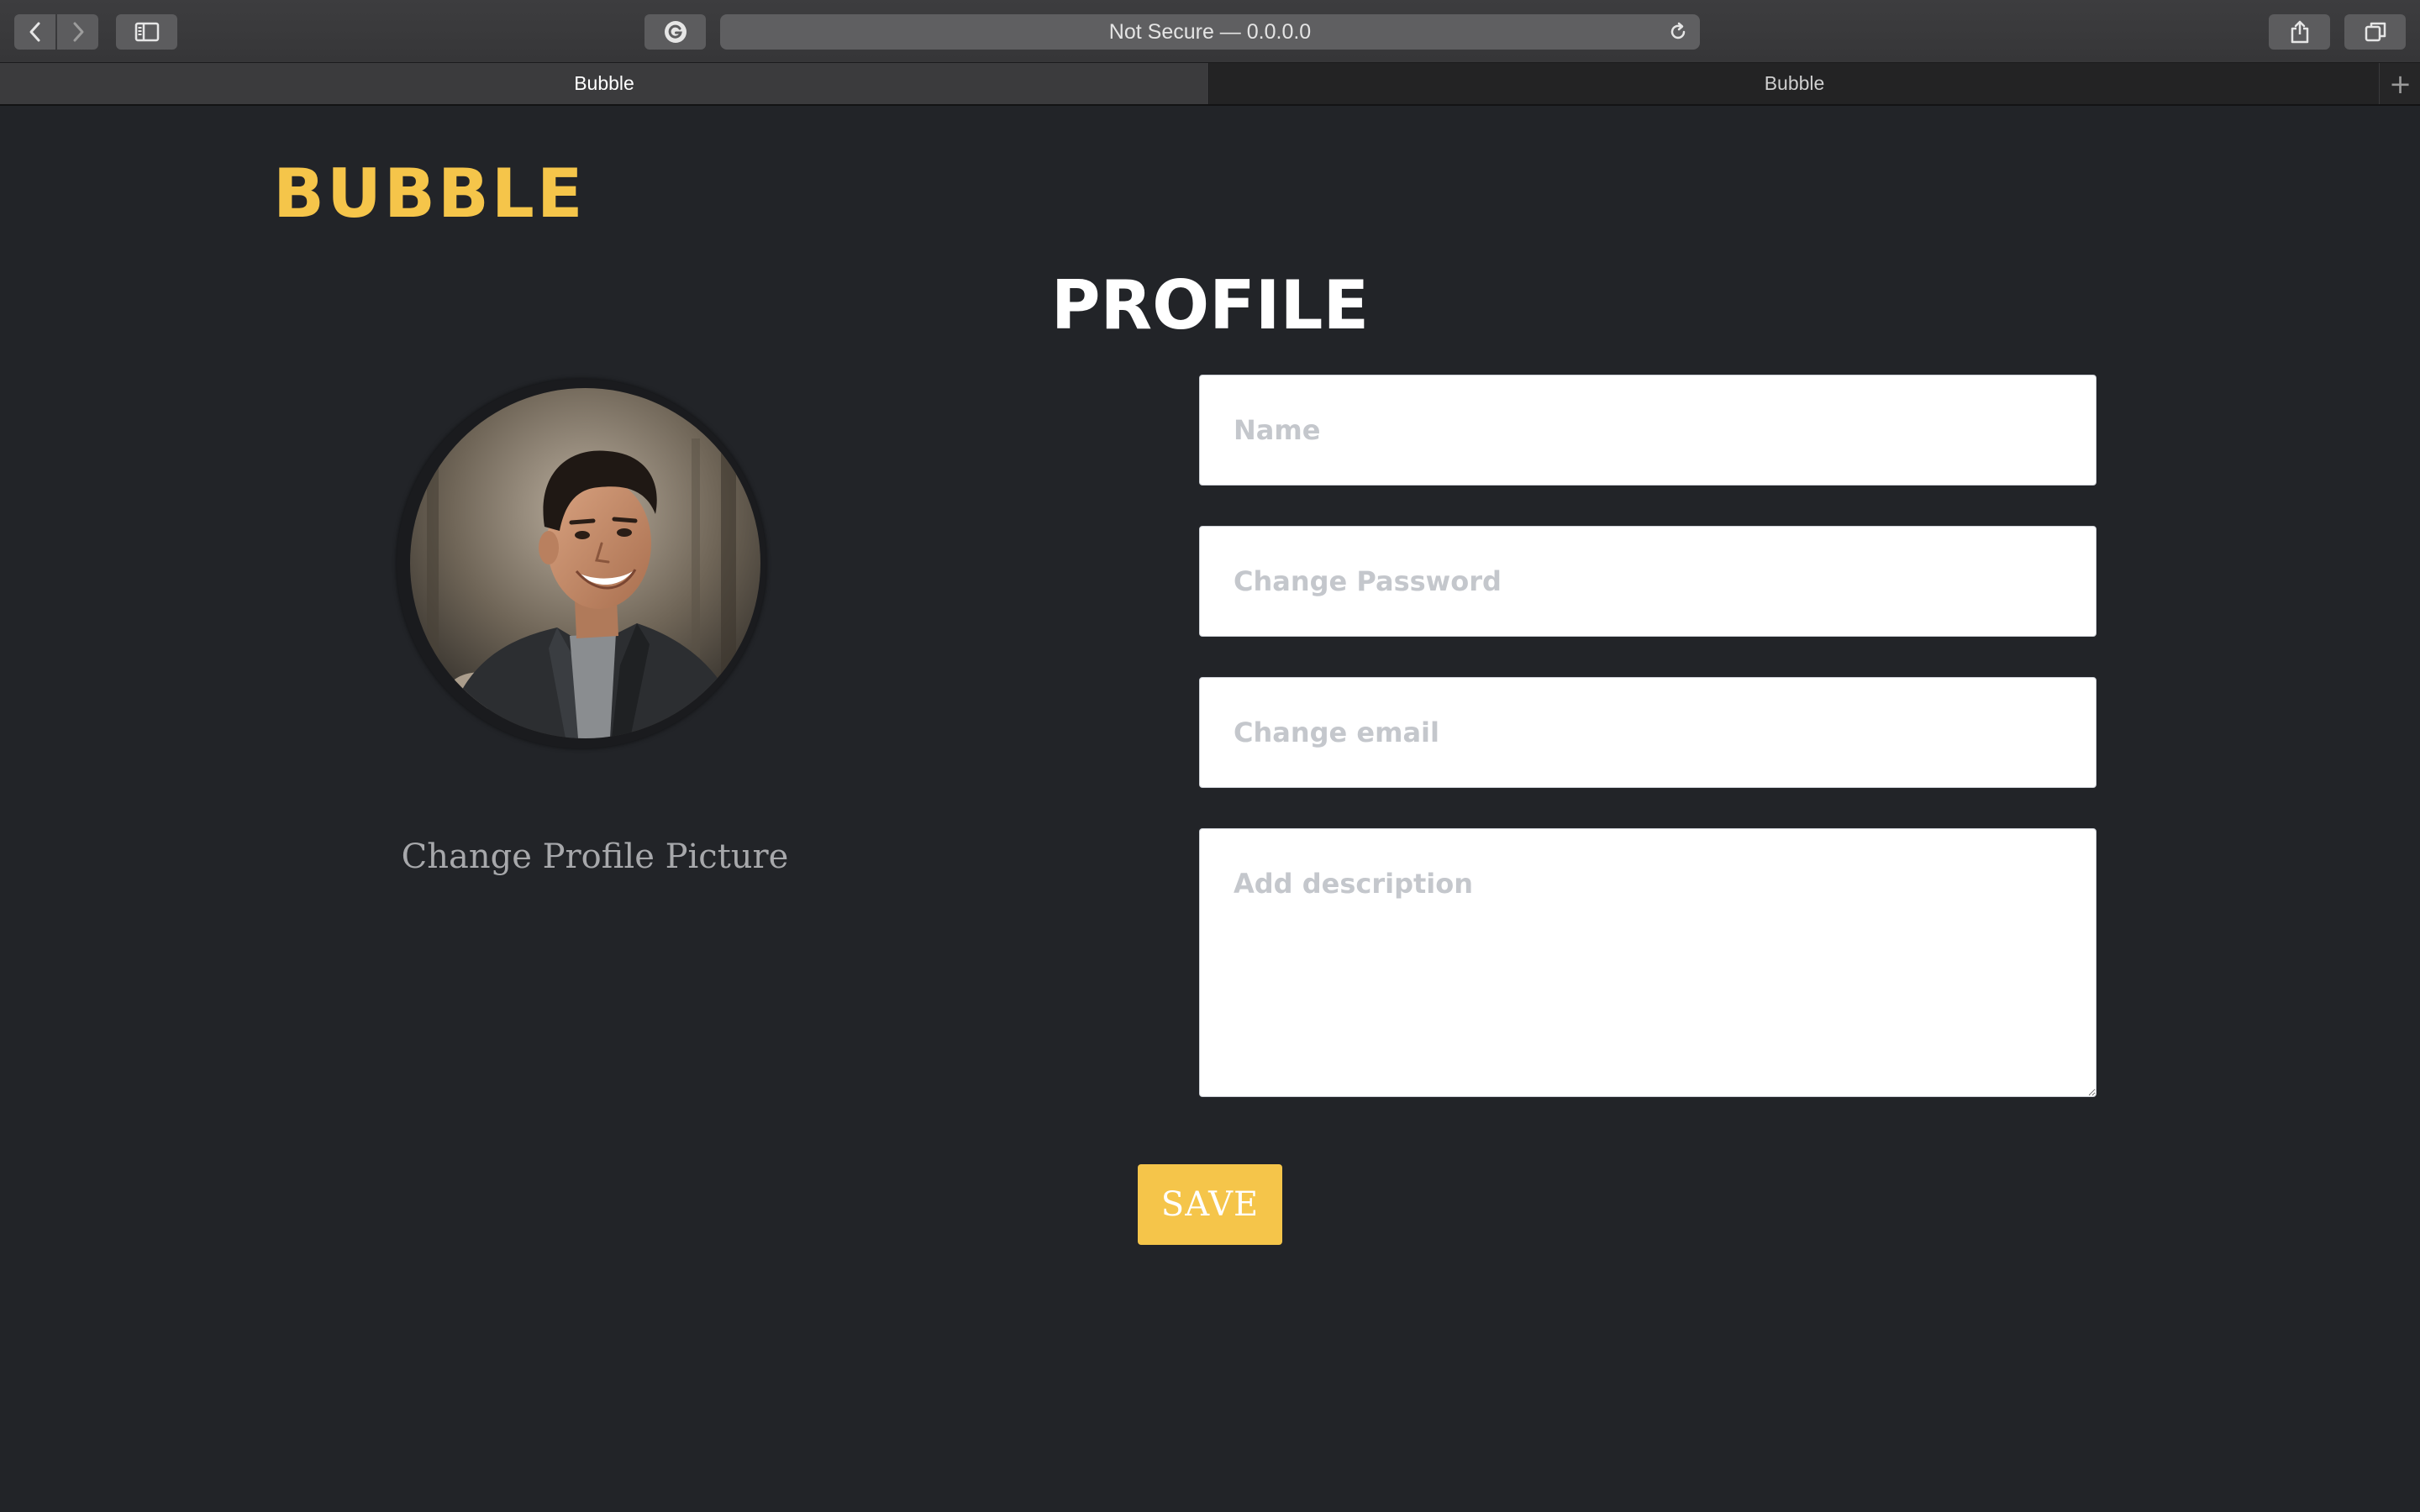 The width and height of the screenshot is (2420, 1512). Describe the element at coordinates (1678, 32) in the screenshot. I see `reload-icon` at that location.